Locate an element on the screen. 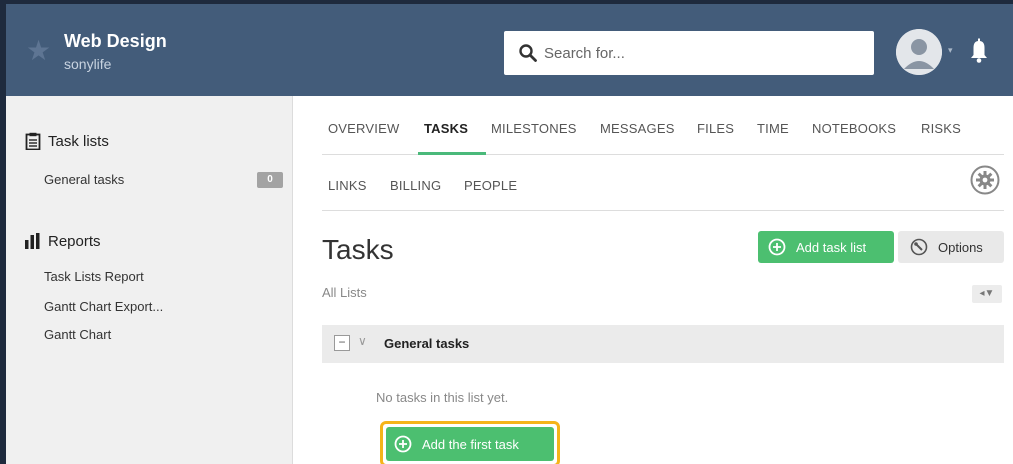 This screenshot has width=1013, height=464. avatar-icon is located at coordinates (919, 52).